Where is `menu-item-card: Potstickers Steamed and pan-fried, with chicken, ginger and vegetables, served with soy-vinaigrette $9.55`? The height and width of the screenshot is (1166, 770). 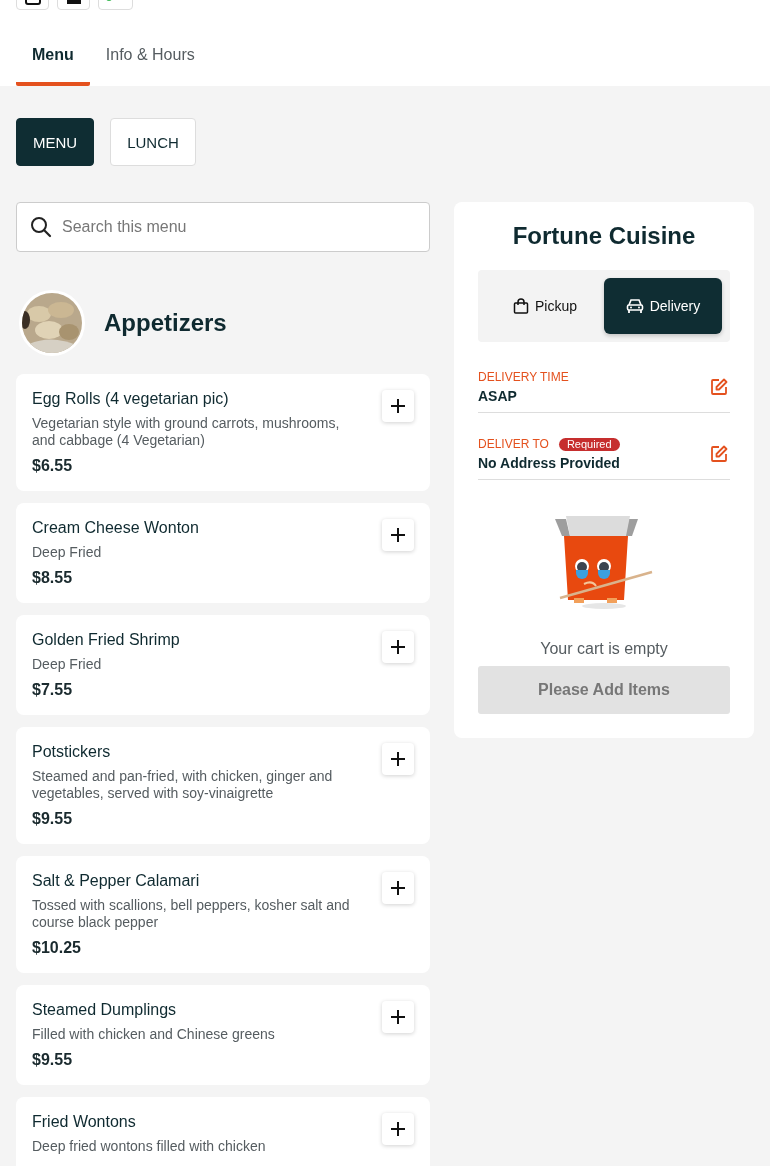
menu-item-card: Potstickers Steamed and pan-fried, with chicken, ginger and vegetables, served with soy-vinaigrette $9.55 is located at coordinates (223, 785).